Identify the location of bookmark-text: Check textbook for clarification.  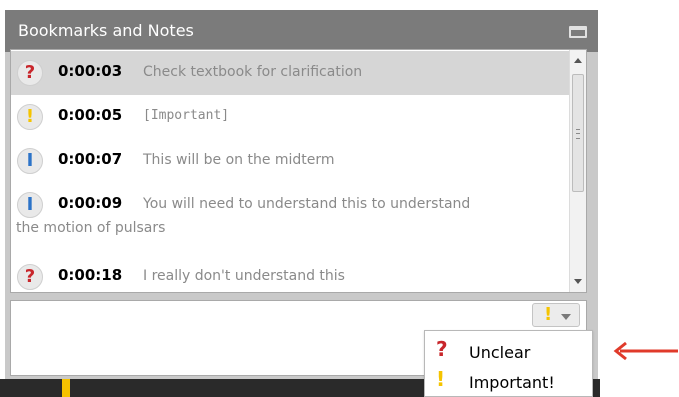
(253, 72).